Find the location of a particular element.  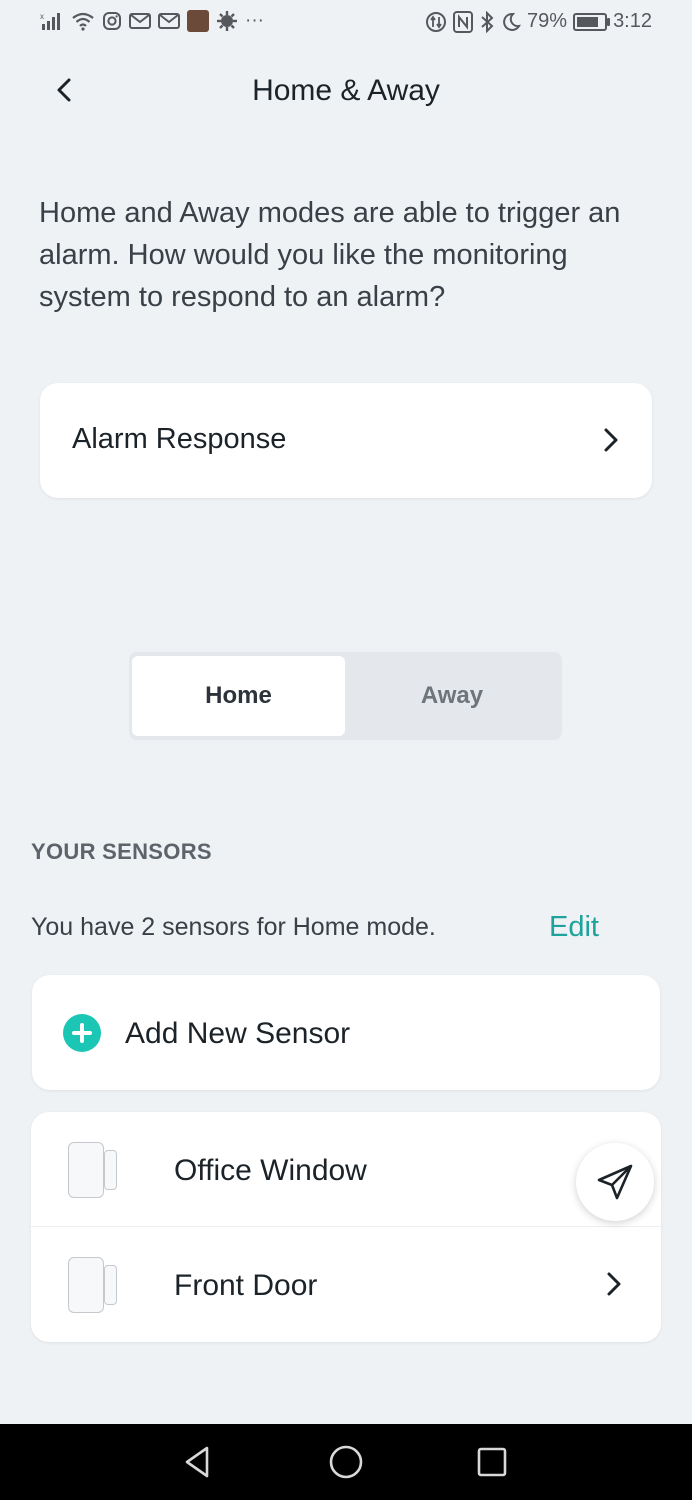

wifi-icon is located at coordinates (83, 21).